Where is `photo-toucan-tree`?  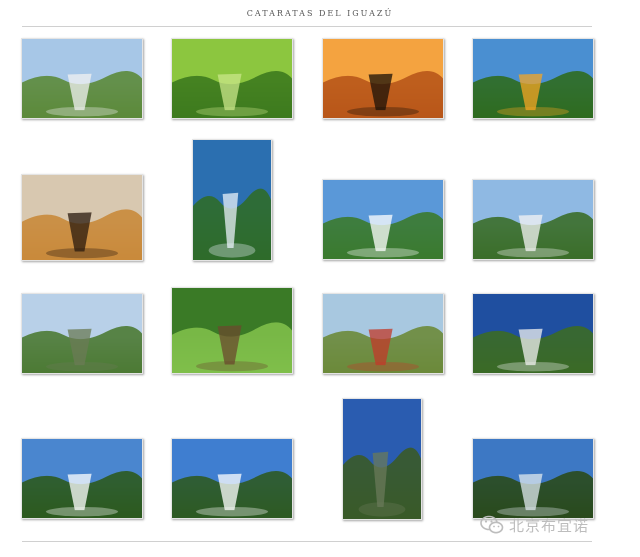
photo-toucan-tree is located at coordinates (533, 78).